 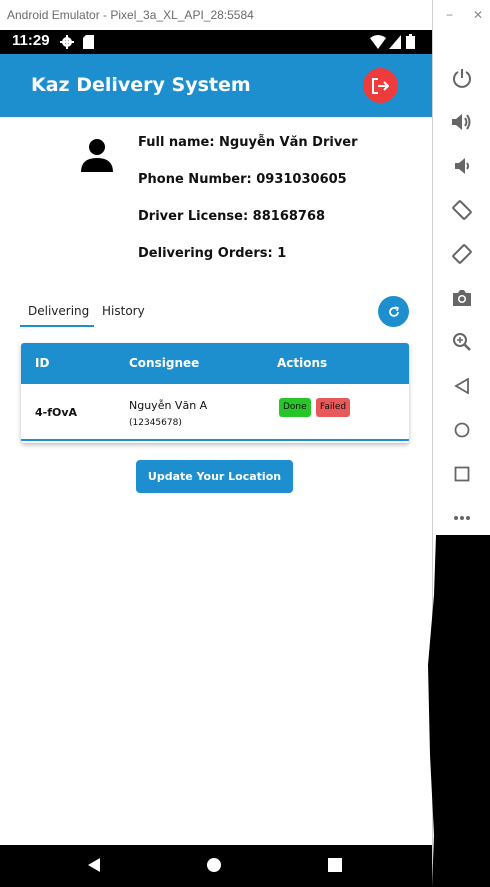 I want to click on order-id: 4-fOvA, so click(x=56, y=412).